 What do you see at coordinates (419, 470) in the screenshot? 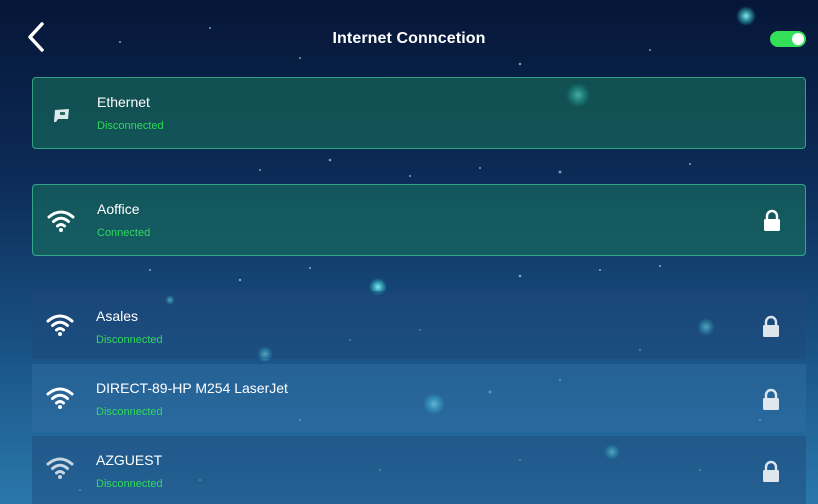
I see `network-row-azguest: AZGUEST Disconnected` at bounding box center [419, 470].